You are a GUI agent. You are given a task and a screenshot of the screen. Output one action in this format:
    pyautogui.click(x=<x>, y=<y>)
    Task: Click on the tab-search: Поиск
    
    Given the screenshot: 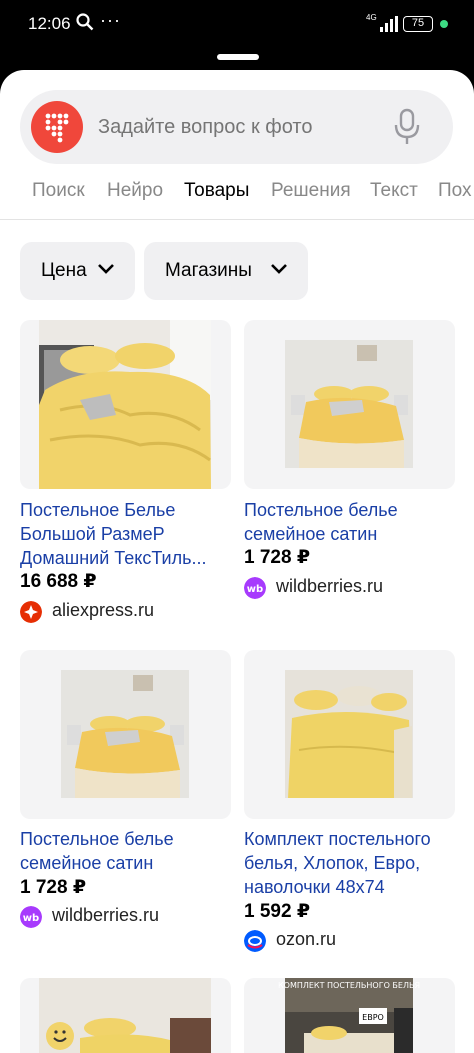 What is the action you would take?
    pyautogui.click(x=58, y=191)
    